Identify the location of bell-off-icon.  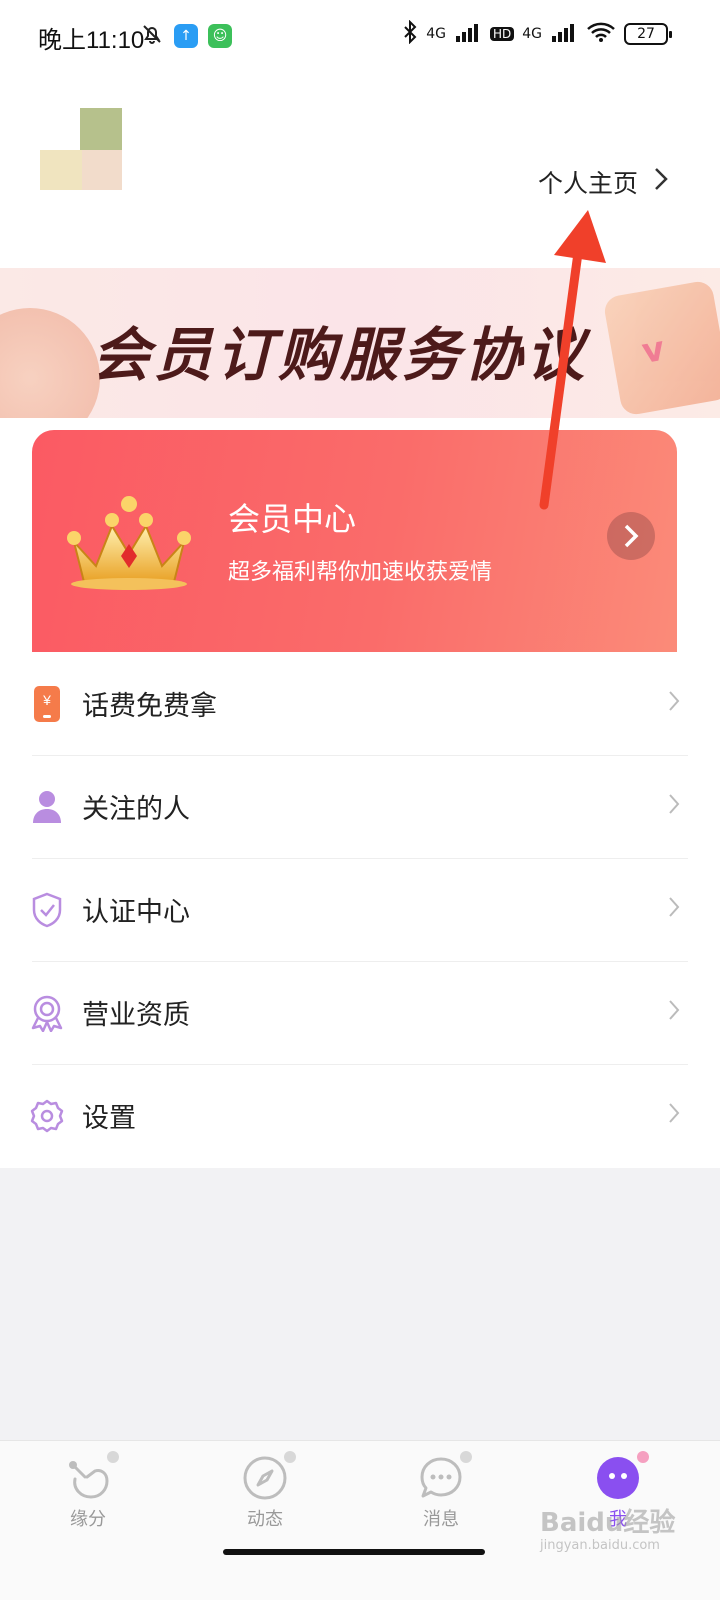
(152, 36).